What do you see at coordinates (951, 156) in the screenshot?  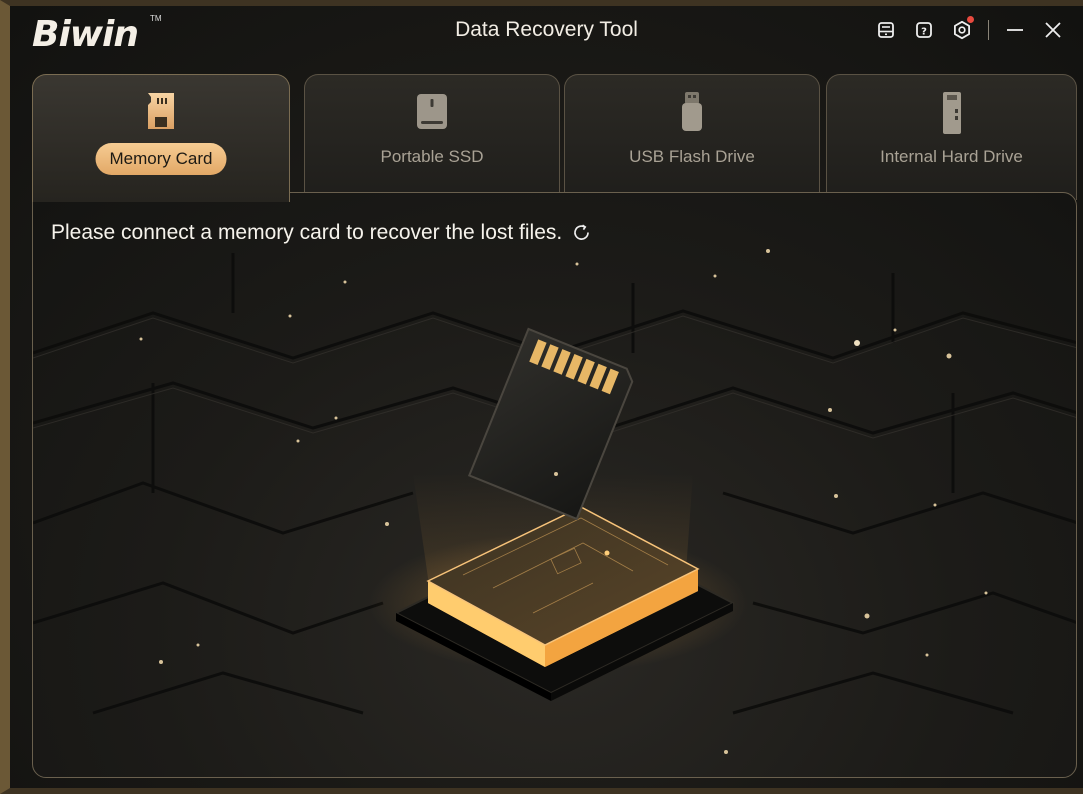 I see `tab-label: Internal Hard Drive` at bounding box center [951, 156].